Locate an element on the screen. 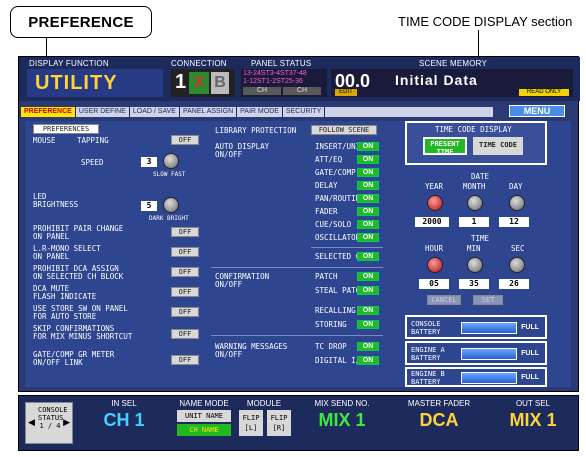  console-battery-label: CONSOLE BATTERY is located at coordinates (426, 328).